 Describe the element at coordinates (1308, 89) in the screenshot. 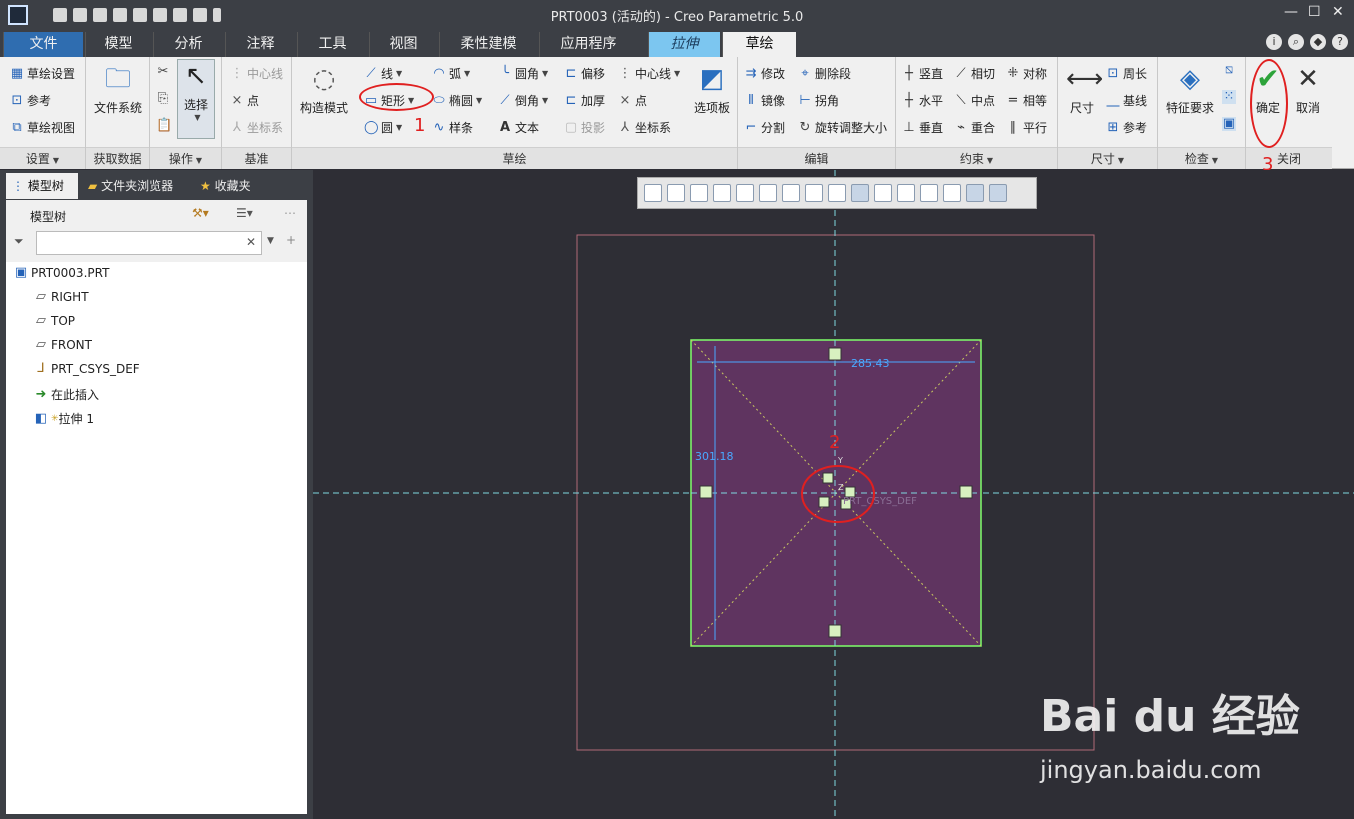

I see `cancel-button: ✕ 取消` at that location.